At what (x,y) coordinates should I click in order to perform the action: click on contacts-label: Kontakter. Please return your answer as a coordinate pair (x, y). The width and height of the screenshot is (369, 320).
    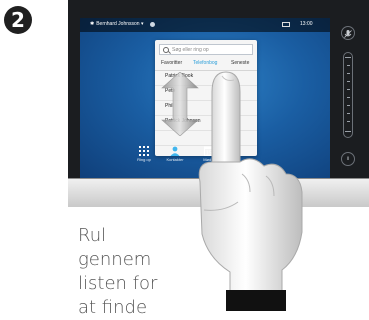
    Looking at the image, I should click on (175, 159).